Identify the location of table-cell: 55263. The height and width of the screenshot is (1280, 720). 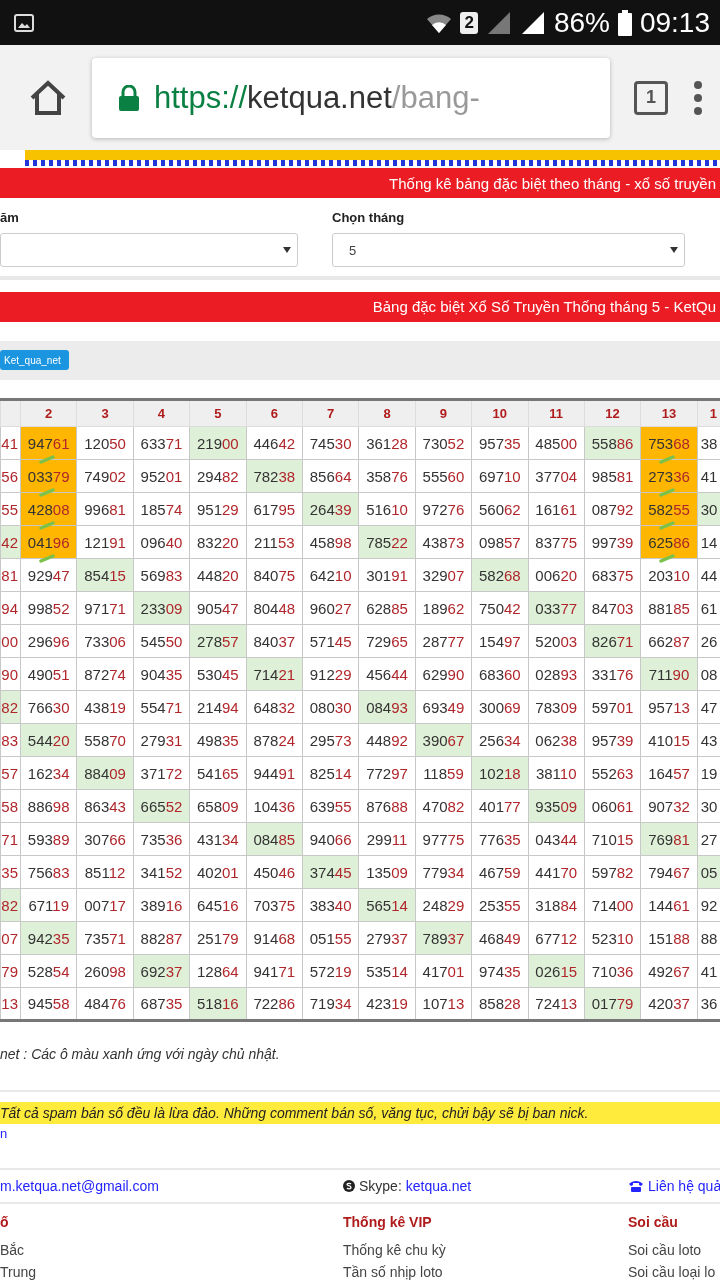
(612, 773).